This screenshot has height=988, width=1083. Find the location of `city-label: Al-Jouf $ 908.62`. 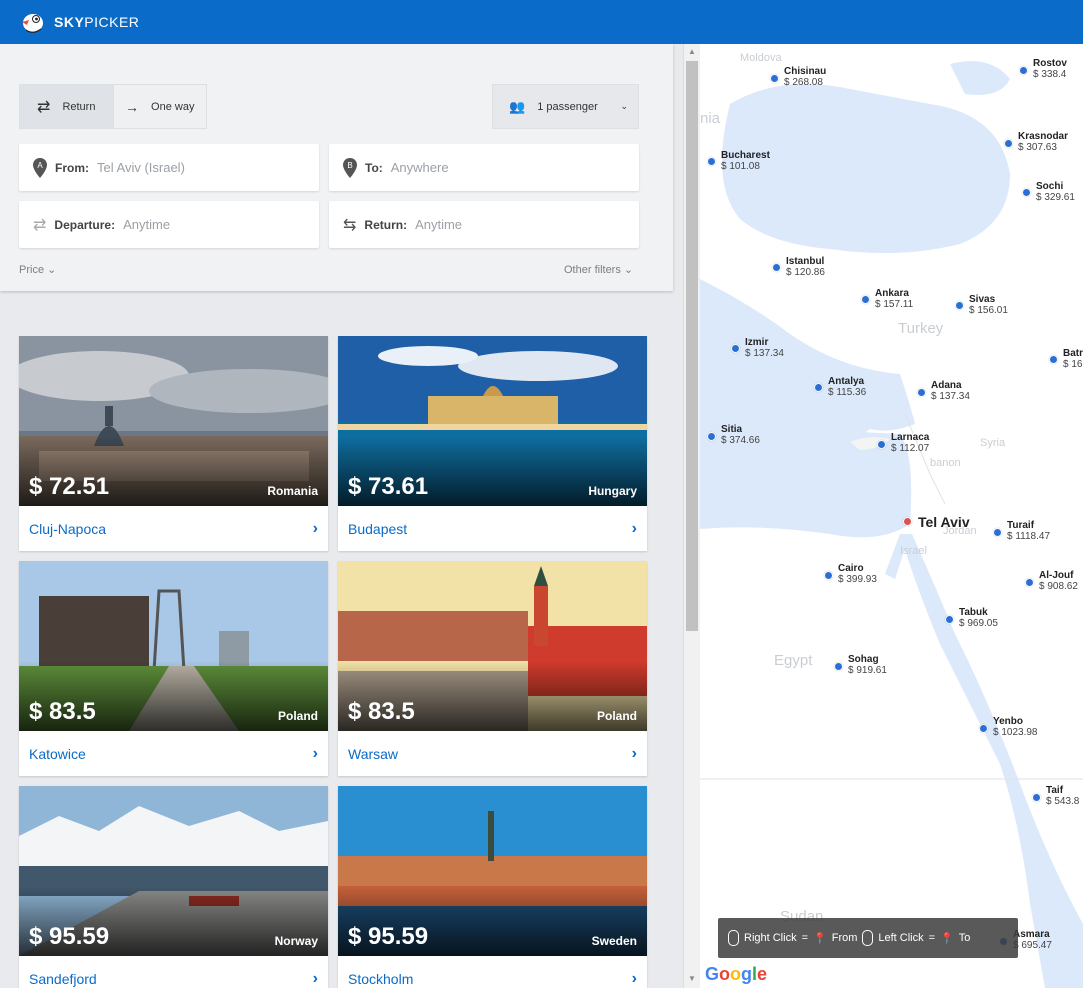

city-label: Al-Jouf $ 908.62 is located at coordinates (1058, 581).